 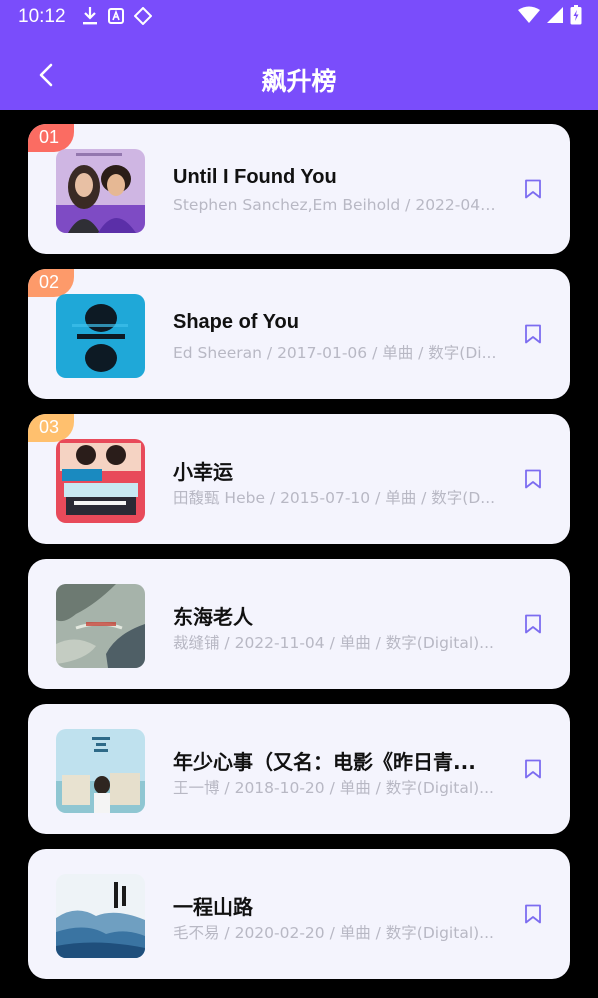 I want to click on tag-icon, so click(x=143, y=16).